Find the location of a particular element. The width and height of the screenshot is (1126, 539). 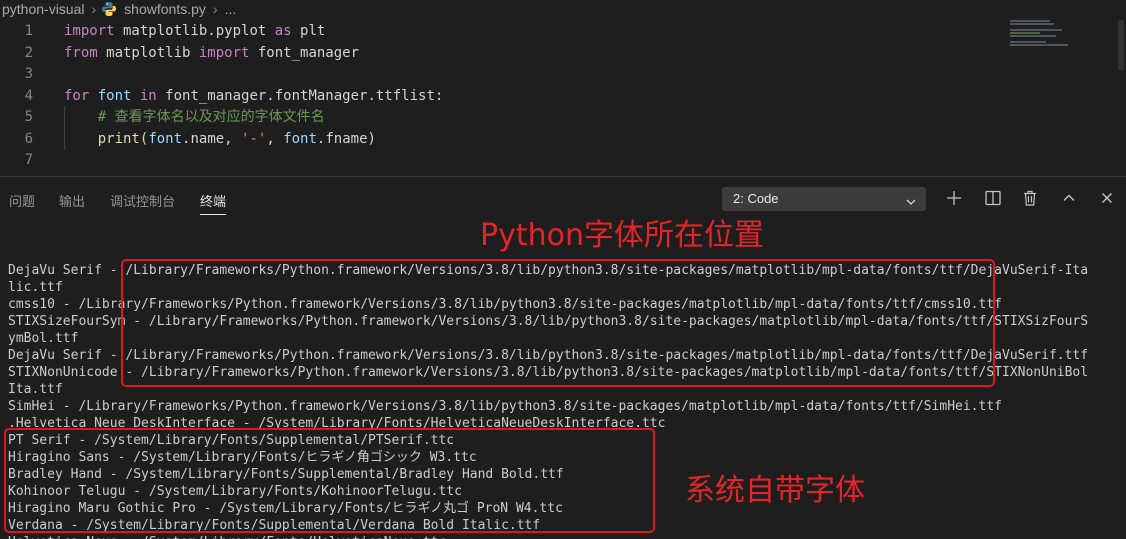

code-token: # 查看字体名以及对应的字体文件名 is located at coordinates (211, 117).